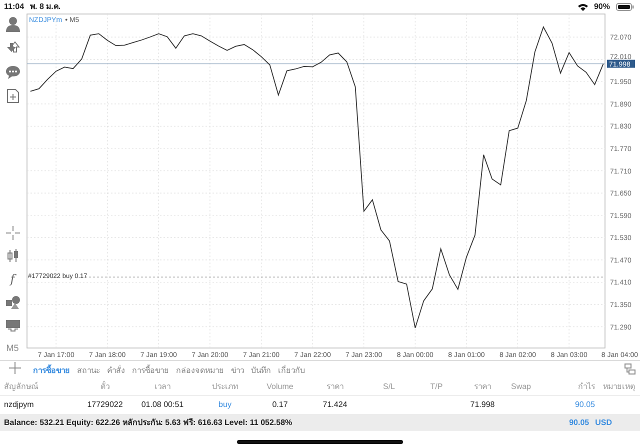  I want to click on templates-icon, so click(12, 325).